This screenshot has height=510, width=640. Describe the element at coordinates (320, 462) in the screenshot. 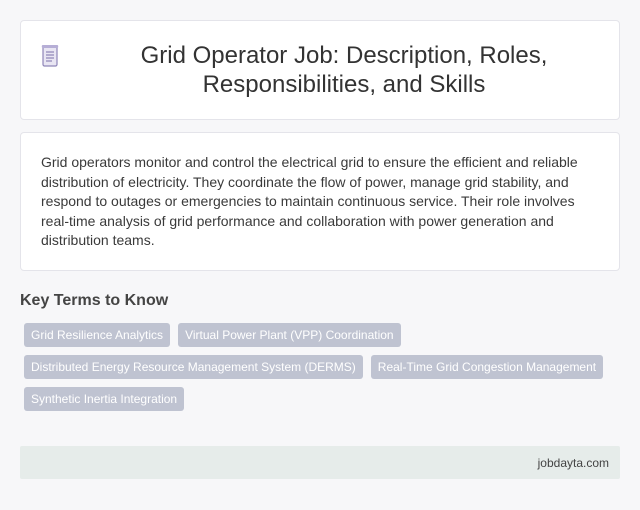

I see `footer-bar: jobdayta.com` at that location.